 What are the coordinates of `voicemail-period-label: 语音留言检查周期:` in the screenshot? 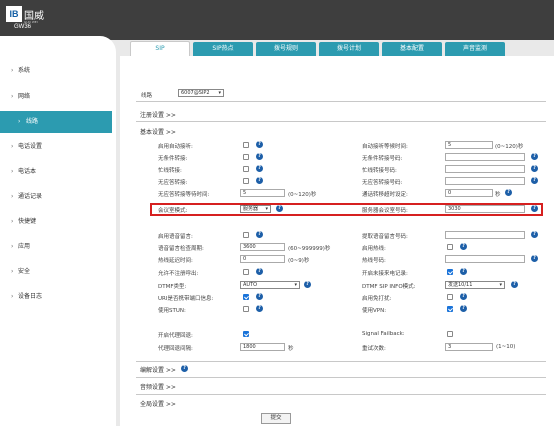 It's located at (181, 249).